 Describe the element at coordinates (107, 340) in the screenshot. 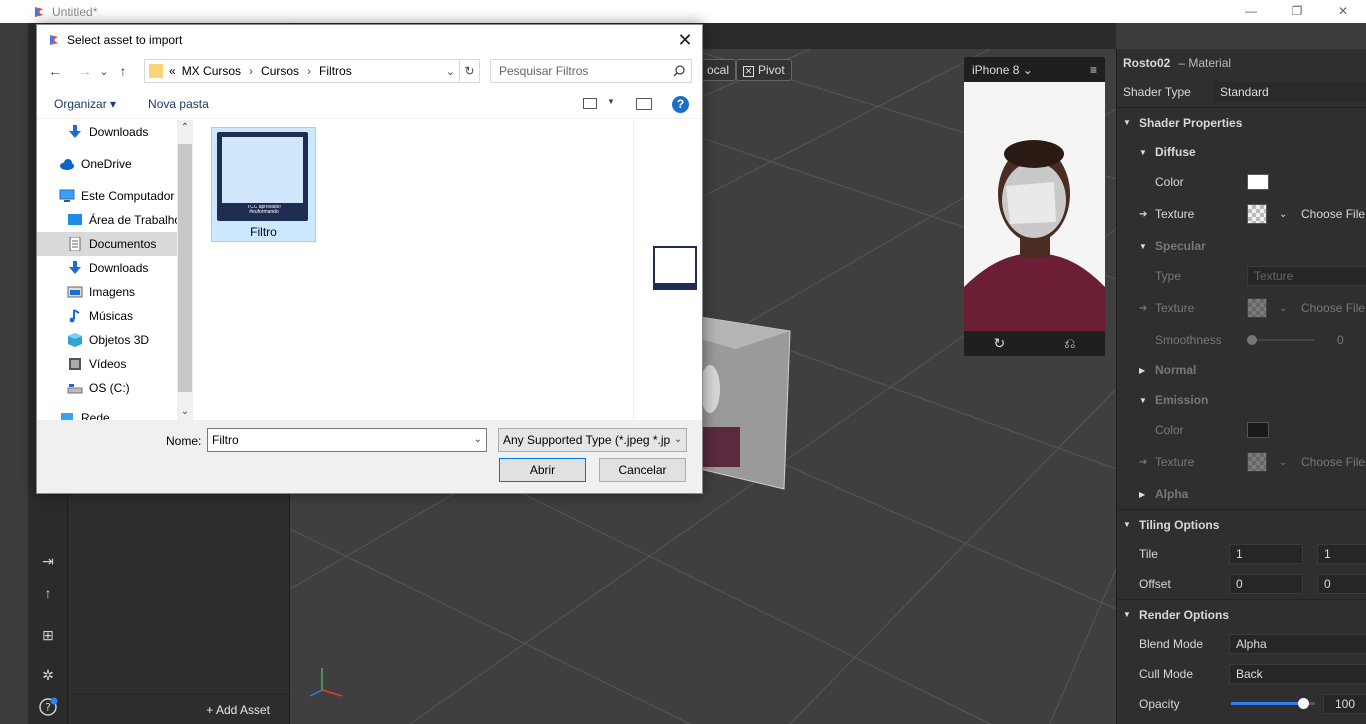

I see `nav-objetos-3d: Objetos 3D` at that location.